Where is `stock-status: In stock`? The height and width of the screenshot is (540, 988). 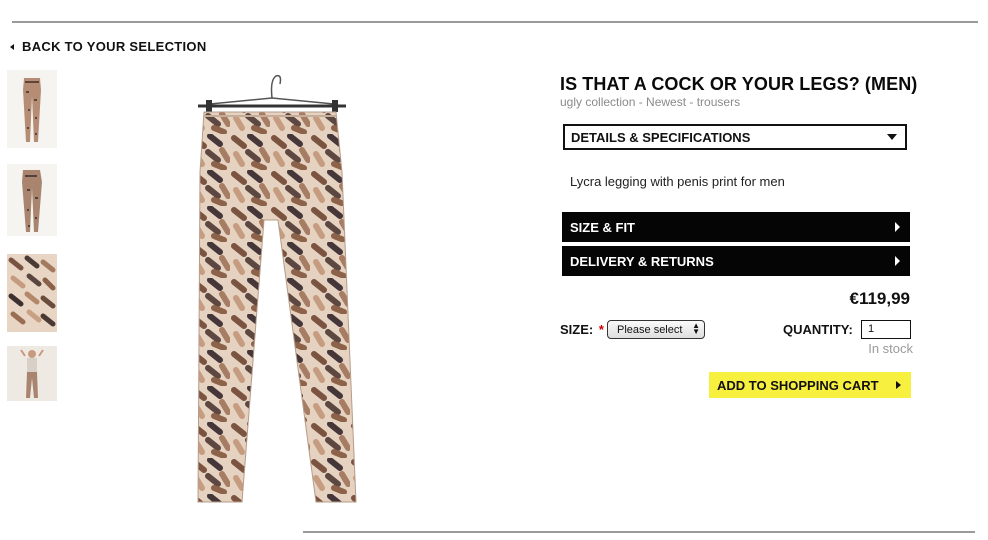 stock-status: In stock is located at coordinates (890, 348).